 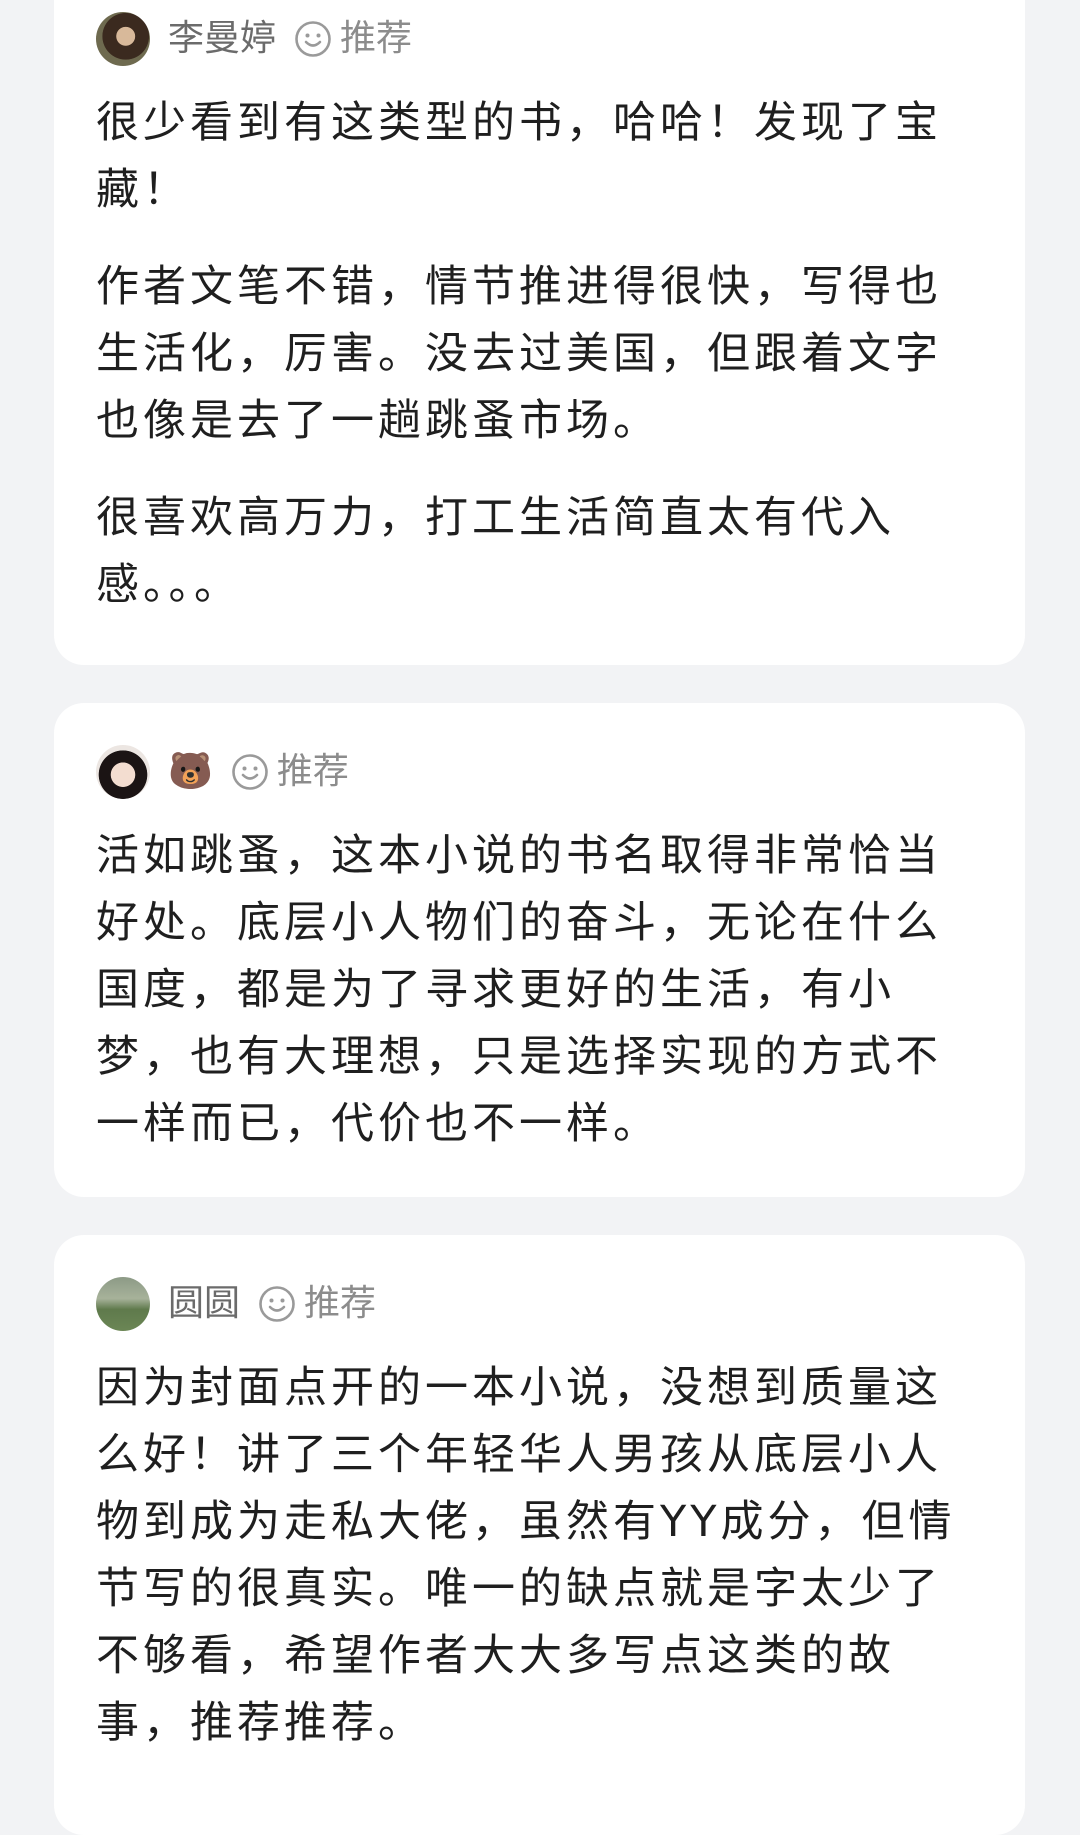 What do you see at coordinates (190, 772) in the screenshot?
I see `user-name: 🐻` at bounding box center [190, 772].